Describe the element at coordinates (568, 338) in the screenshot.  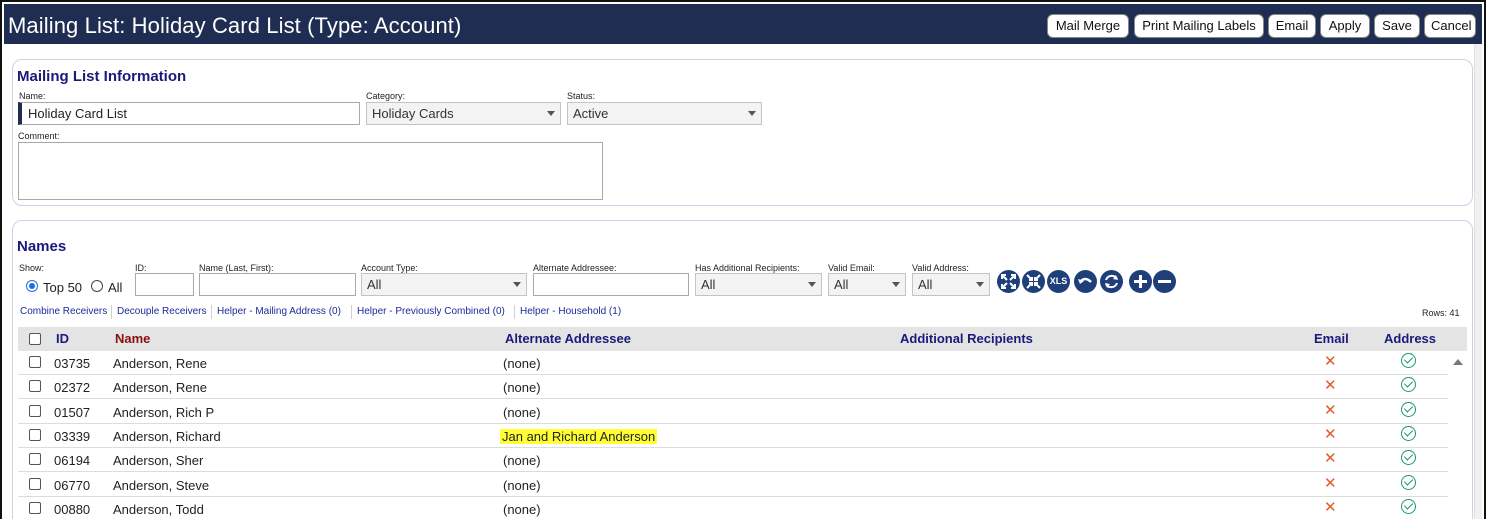
I see `column-header-alternate-addressee: Alternate Addressee` at that location.